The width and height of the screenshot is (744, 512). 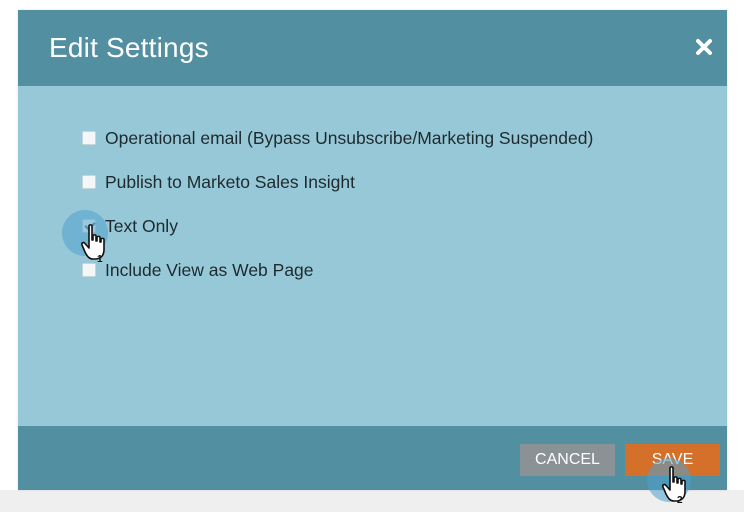 I want to click on text-only-label: Text Only, so click(x=141, y=225).